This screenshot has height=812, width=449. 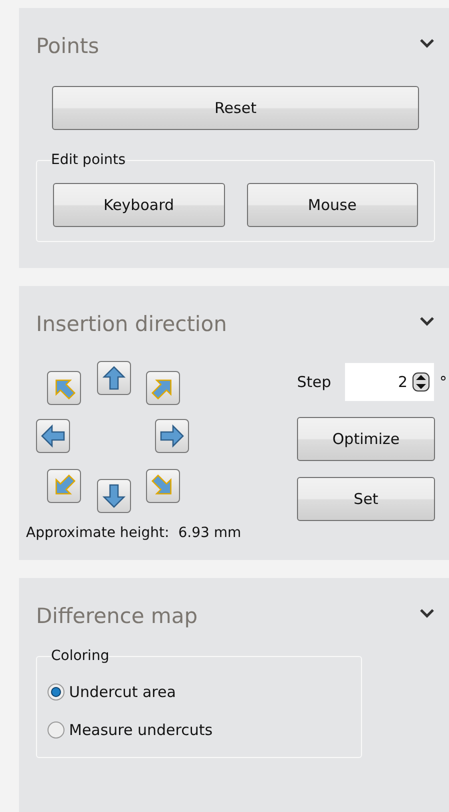 What do you see at coordinates (122, 692) in the screenshot?
I see `radio-label: Undercut area` at bounding box center [122, 692].